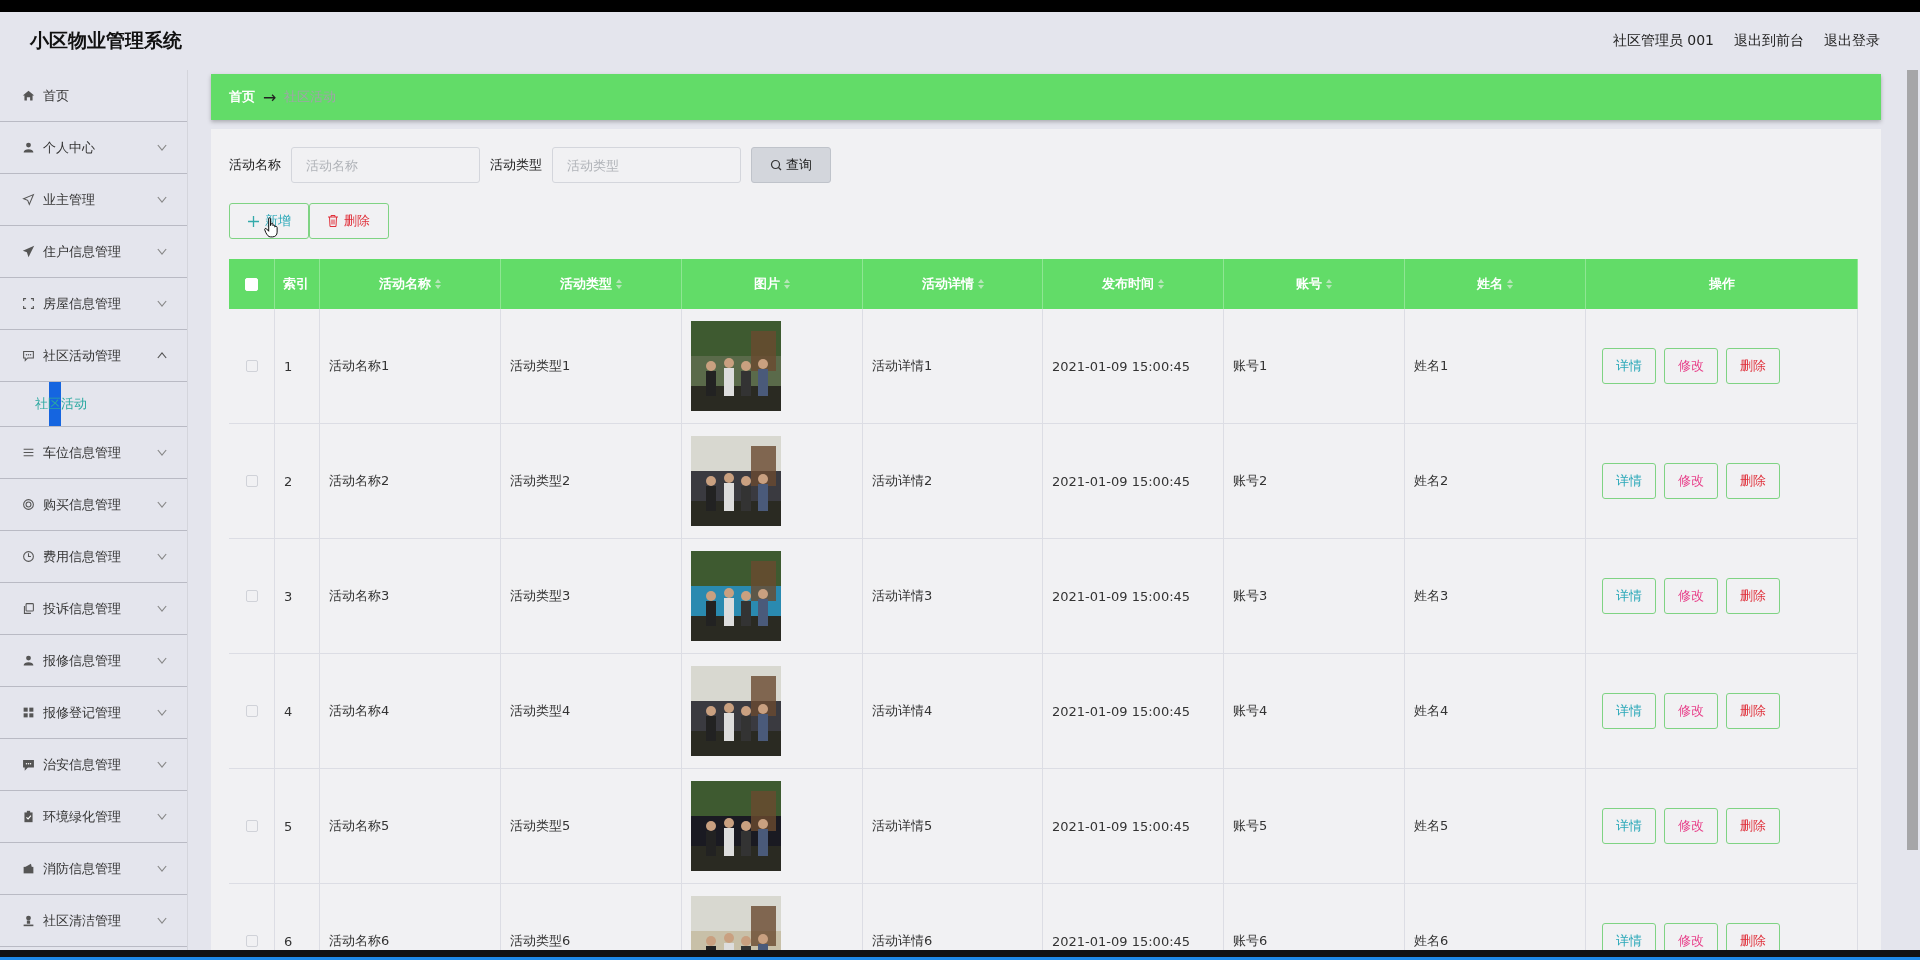  I want to click on table-cell: 活动名称6, so click(359, 941).